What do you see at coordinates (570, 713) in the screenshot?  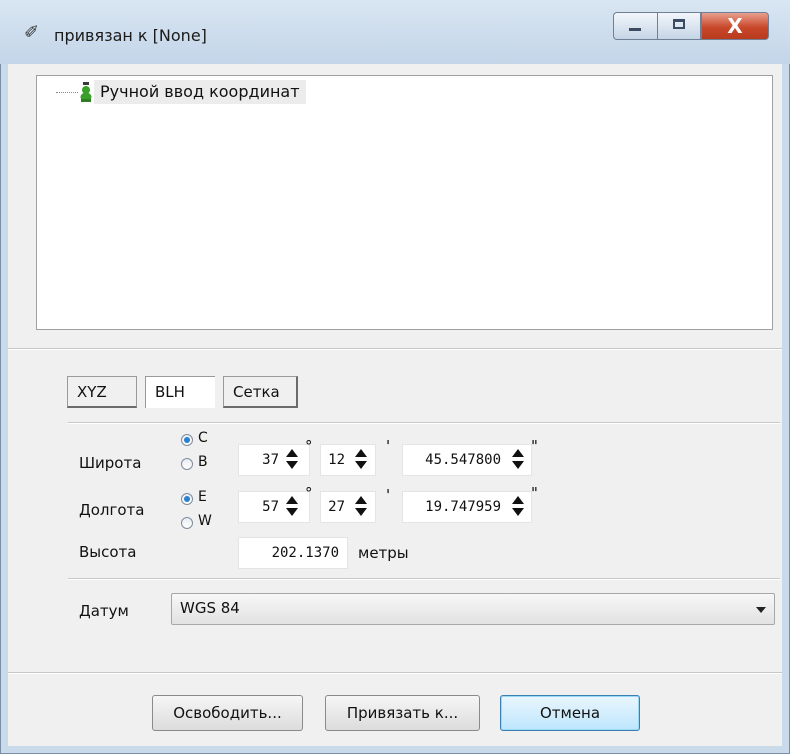 I see `cancel-button: Отмена` at bounding box center [570, 713].